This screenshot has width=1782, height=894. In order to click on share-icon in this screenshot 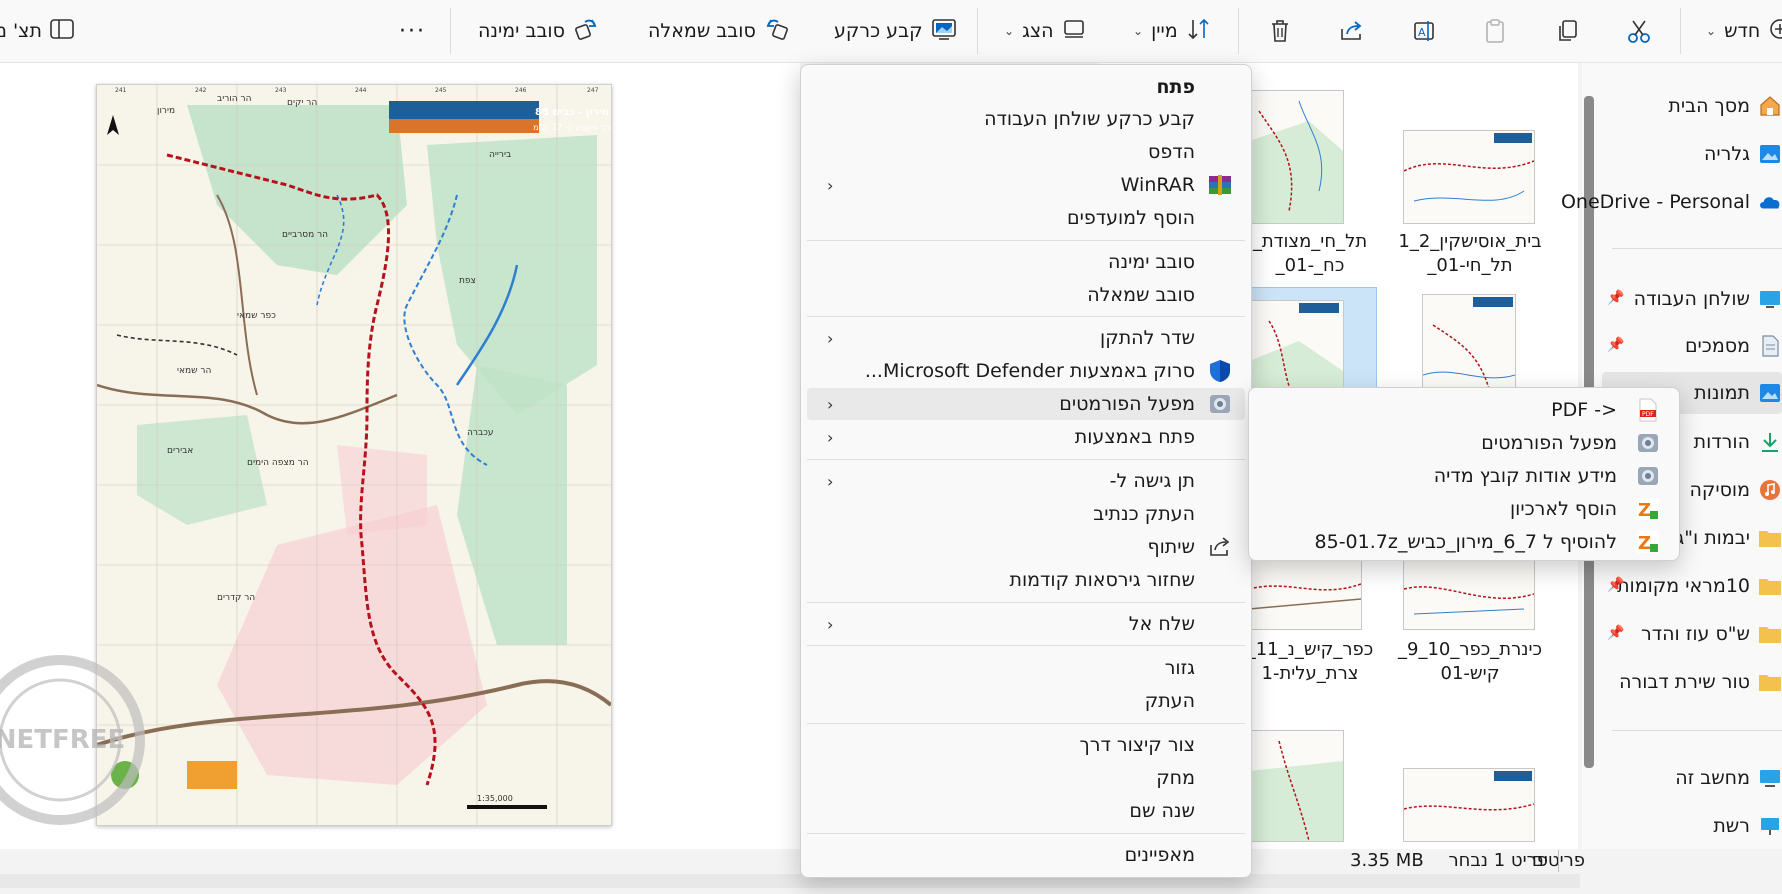, I will do `click(1352, 31)`.